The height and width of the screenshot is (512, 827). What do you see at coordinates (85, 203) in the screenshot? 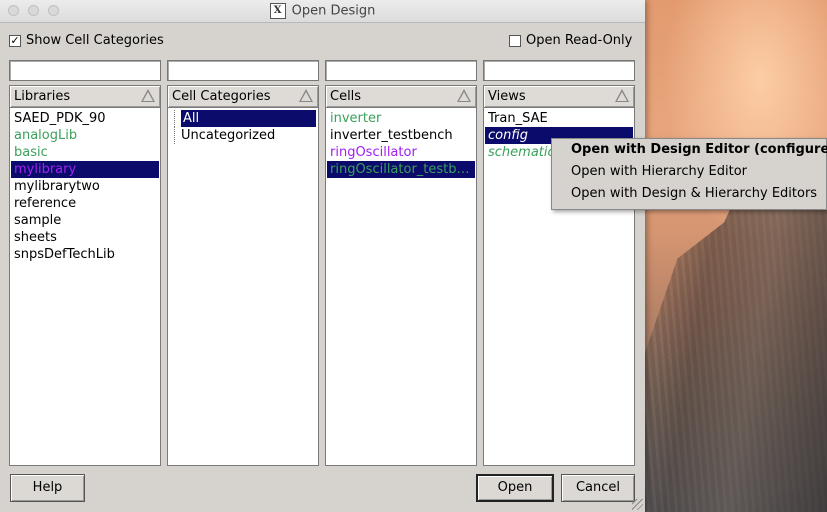
I see `library-item: reference` at bounding box center [85, 203].